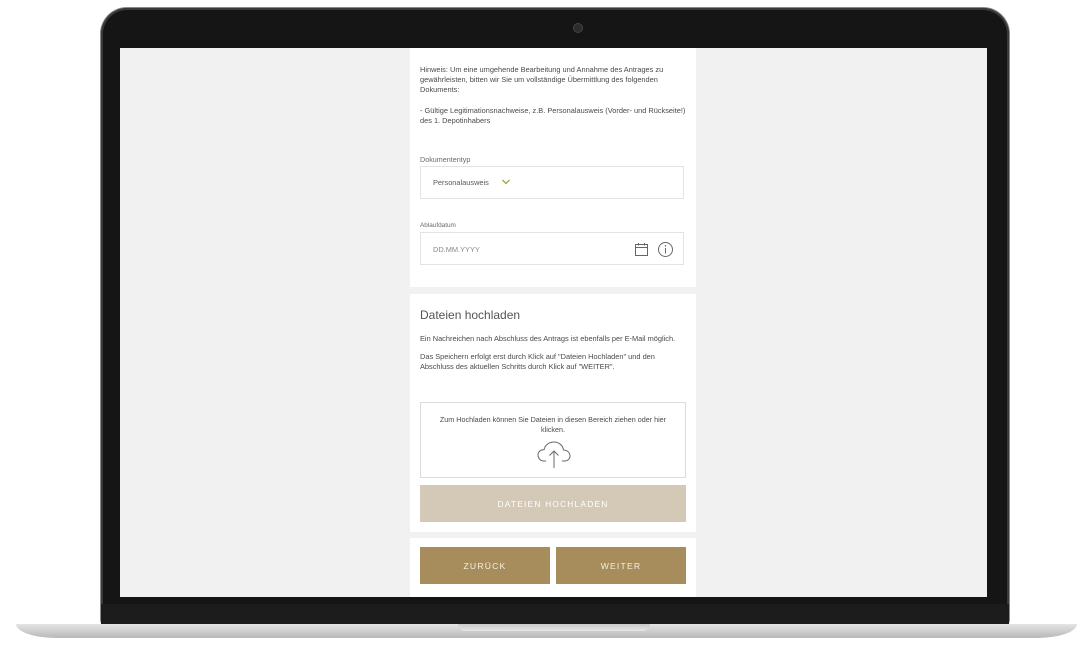  Describe the element at coordinates (553, 567) in the screenshot. I see `navigation-card: ZURÜCK WEITER` at that location.